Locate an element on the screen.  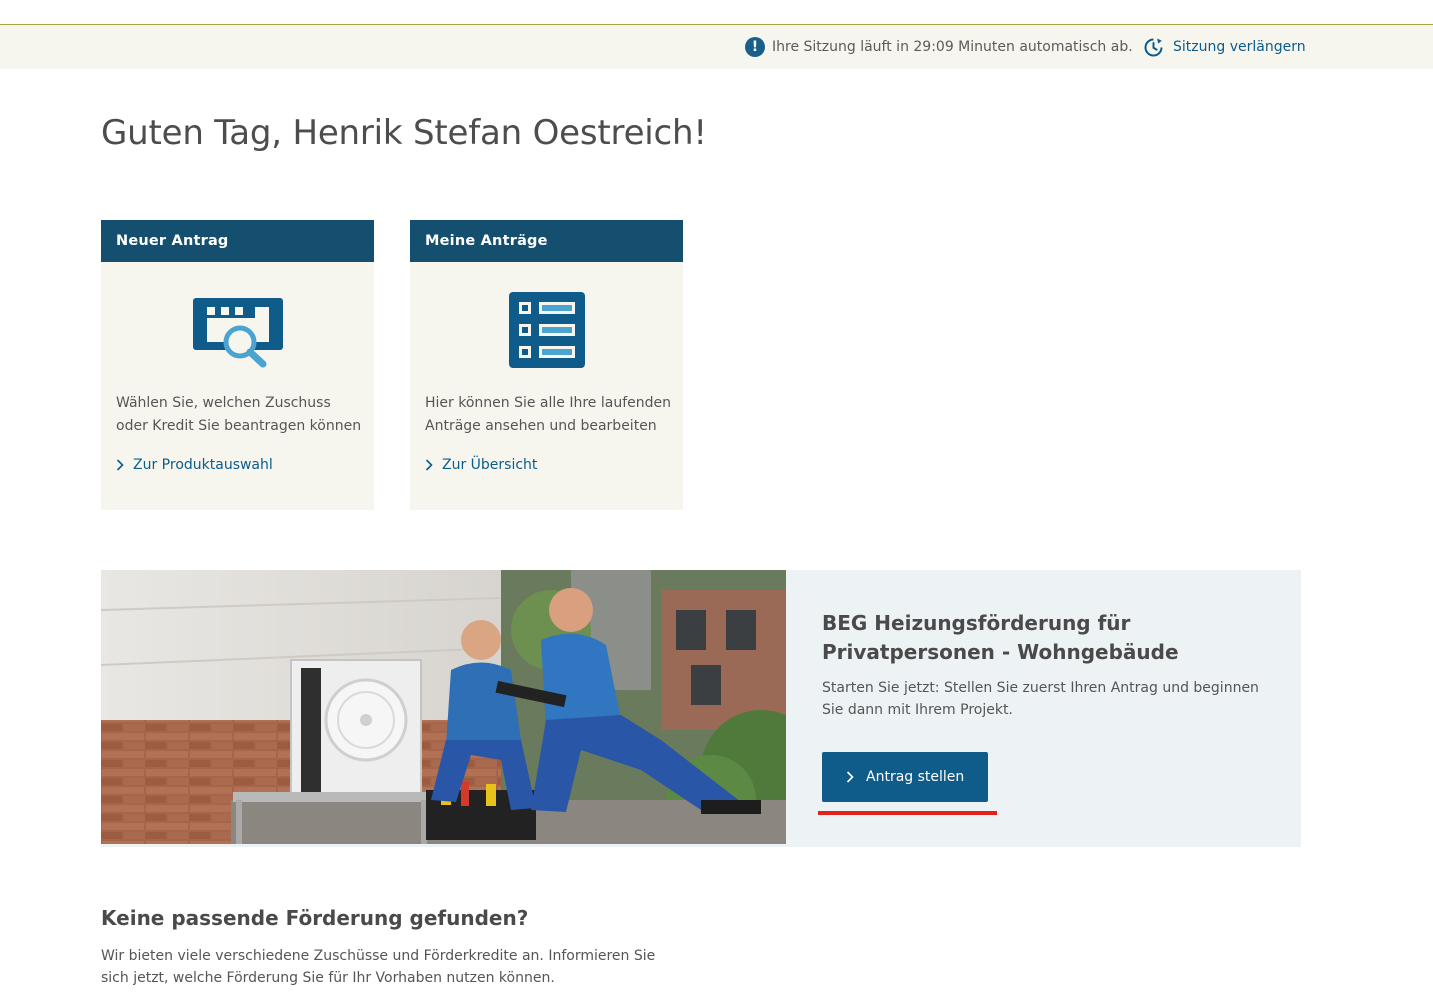
product-selection-link: Zur Produktauswahl is located at coordinates (194, 465).